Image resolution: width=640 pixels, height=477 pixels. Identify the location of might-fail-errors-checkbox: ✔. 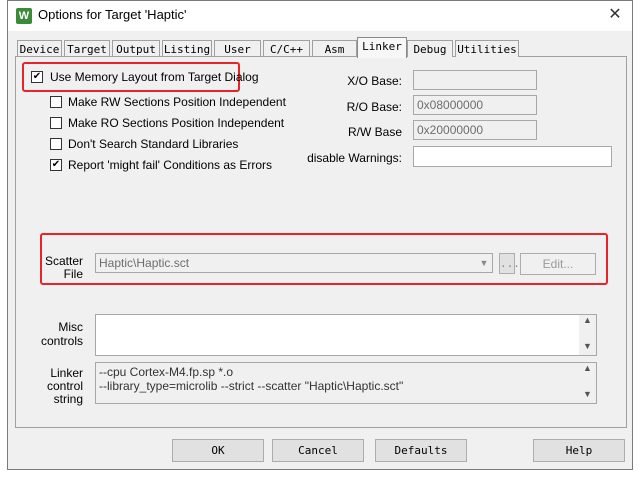
(56, 165).